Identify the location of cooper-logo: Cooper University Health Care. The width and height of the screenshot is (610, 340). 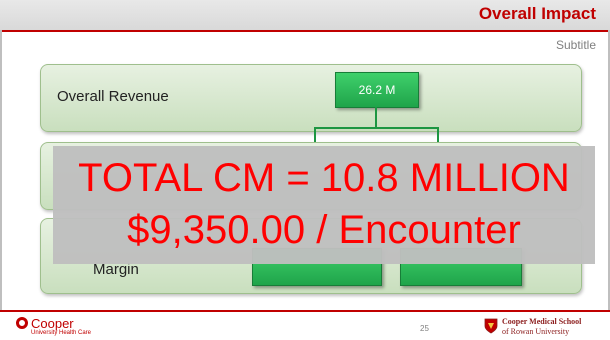
(71, 327).